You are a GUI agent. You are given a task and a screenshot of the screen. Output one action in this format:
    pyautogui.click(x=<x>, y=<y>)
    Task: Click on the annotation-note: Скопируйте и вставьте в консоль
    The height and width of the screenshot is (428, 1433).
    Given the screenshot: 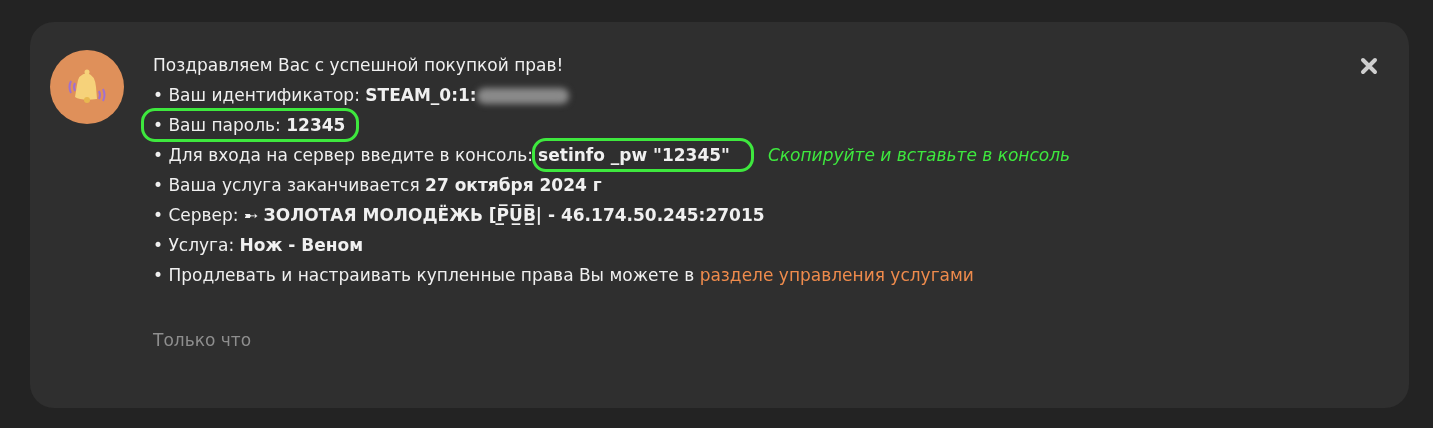 What is the action you would take?
    pyautogui.click(x=919, y=155)
    